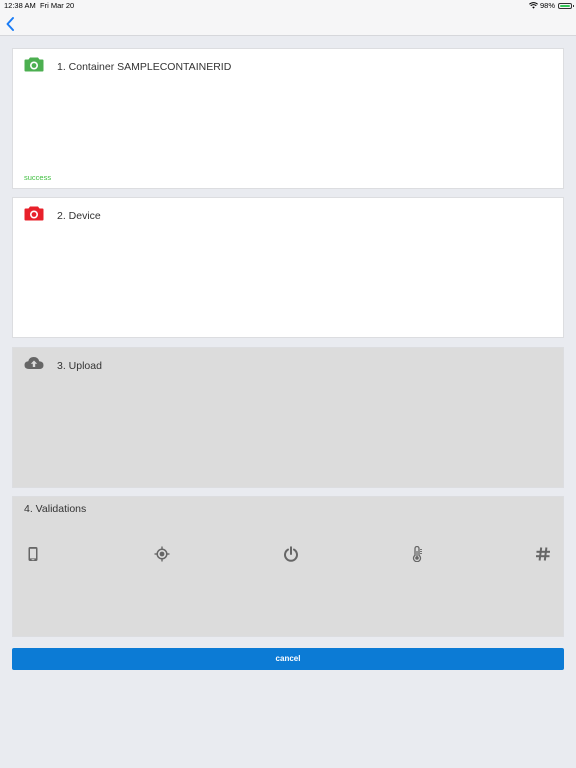 The image size is (576, 768). What do you see at coordinates (288, 24) in the screenshot?
I see `navigation-bar` at bounding box center [288, 24].